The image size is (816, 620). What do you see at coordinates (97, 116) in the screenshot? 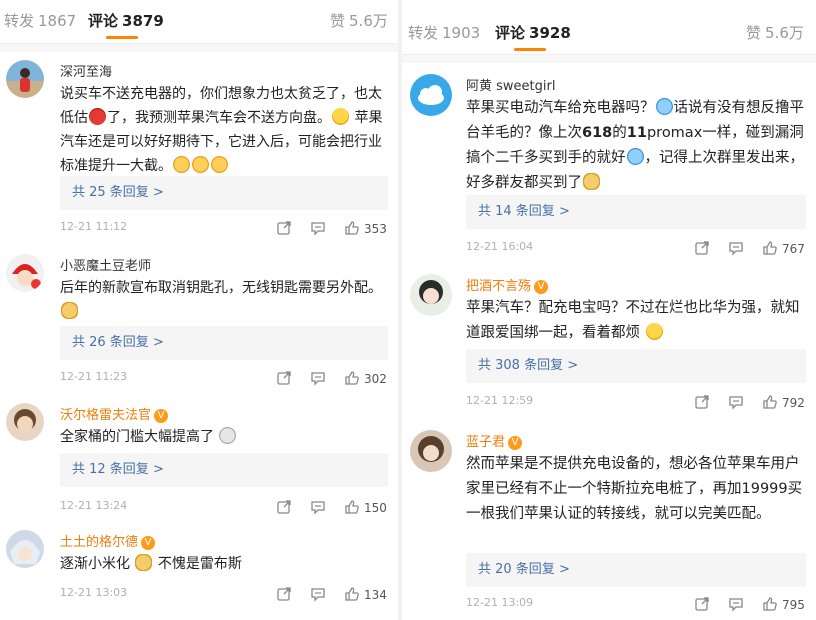
I see `apple-emoji-icon` at bounding box center [97, 116].